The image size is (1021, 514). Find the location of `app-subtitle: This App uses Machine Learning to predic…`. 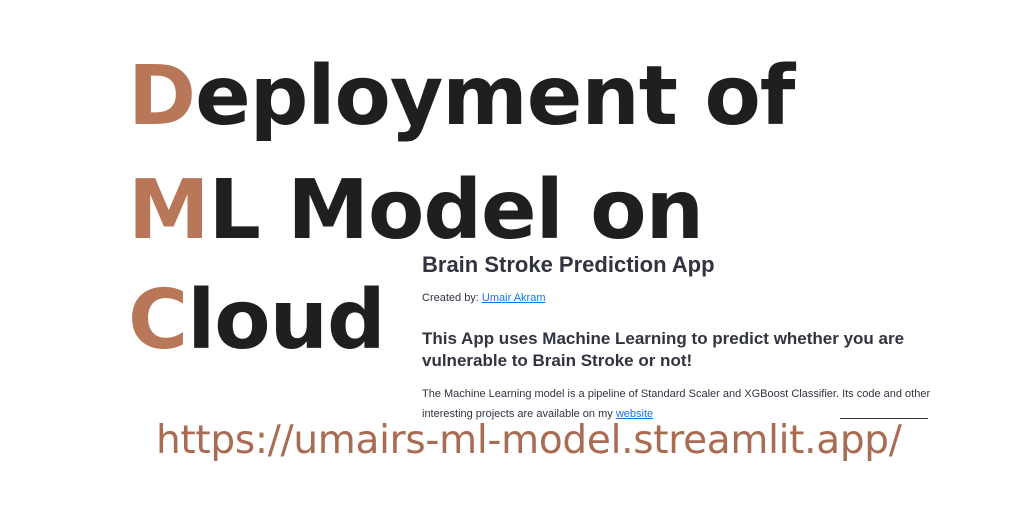

app-subtitle: This App uses Machine Learning to predic… is located at coordinates (663, 349).